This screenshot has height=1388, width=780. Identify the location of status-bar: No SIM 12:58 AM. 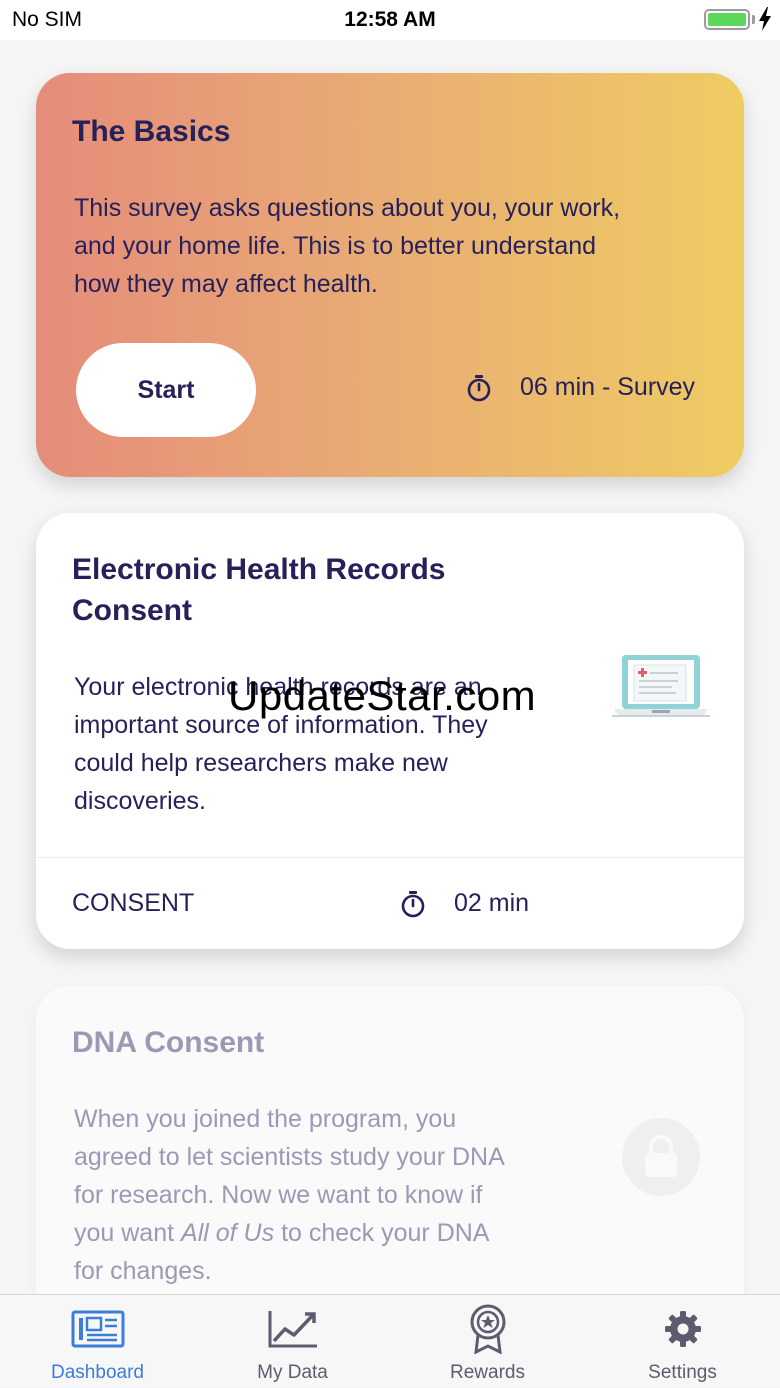
(390, 20).